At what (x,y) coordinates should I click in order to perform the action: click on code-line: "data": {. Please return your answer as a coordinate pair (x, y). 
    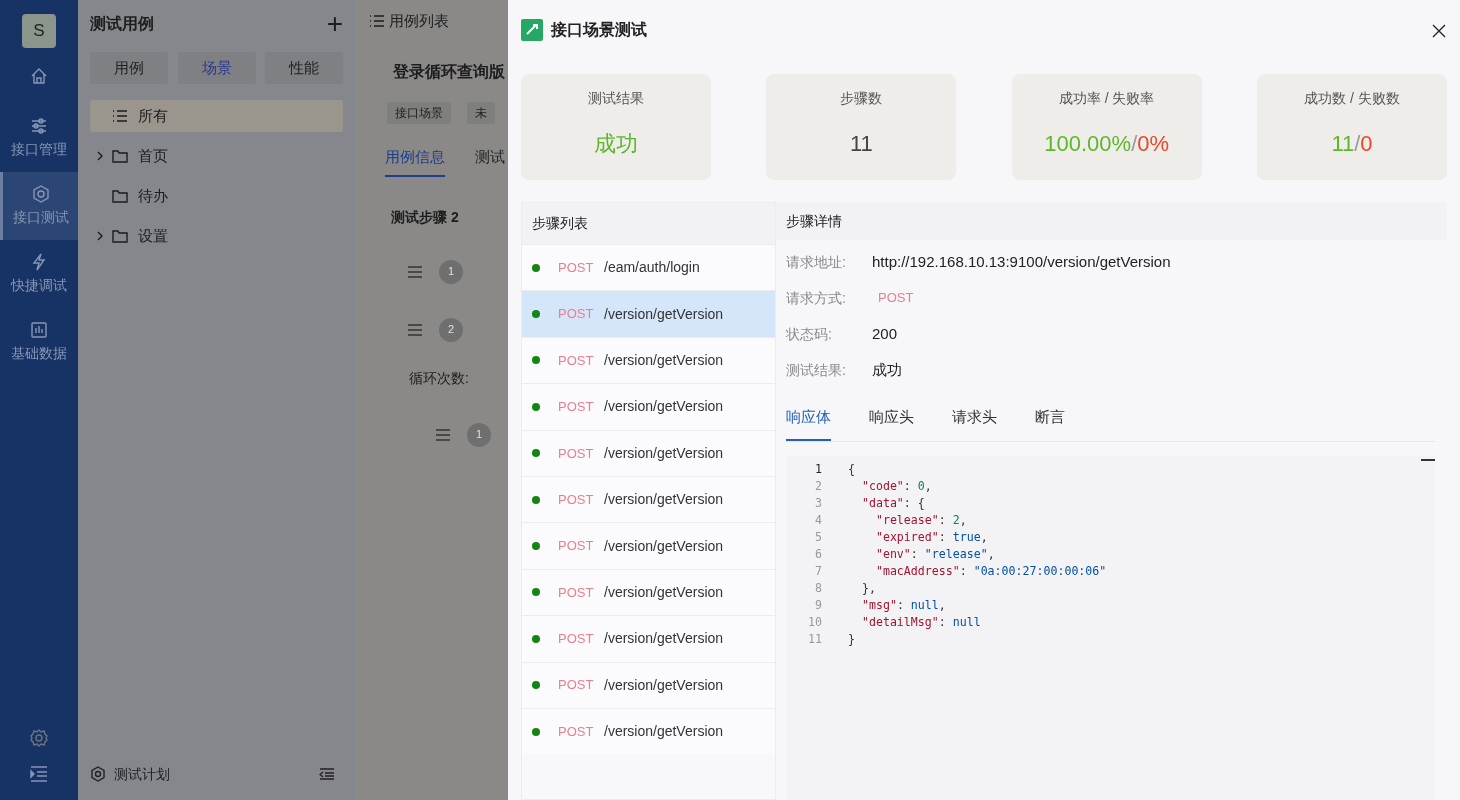
    Looking at the image, I should click on (892, 504).